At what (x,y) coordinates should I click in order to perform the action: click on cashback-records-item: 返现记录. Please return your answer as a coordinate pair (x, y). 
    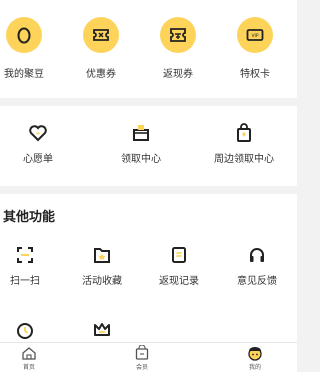
    Looking at the image, I should click on (179, 265).